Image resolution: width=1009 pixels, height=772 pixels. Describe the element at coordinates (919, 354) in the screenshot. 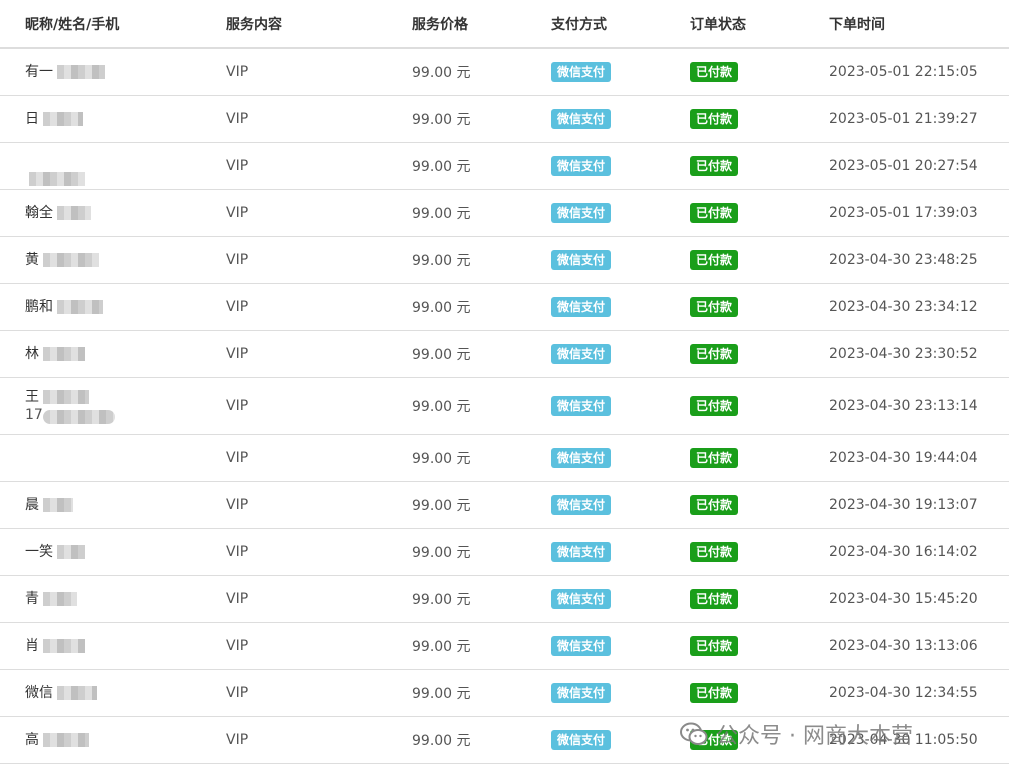

I see `cell-order-time: 2023-04-30 23:30:52` at that location.